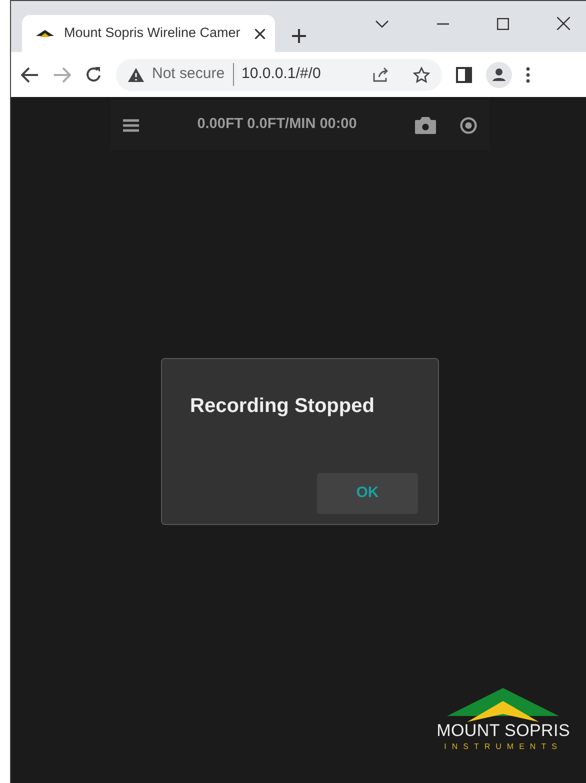 The image size is (586, 783). Describe the element at coordinates (503, 24) in the screenshot. I see `maximize-icon` at that location.